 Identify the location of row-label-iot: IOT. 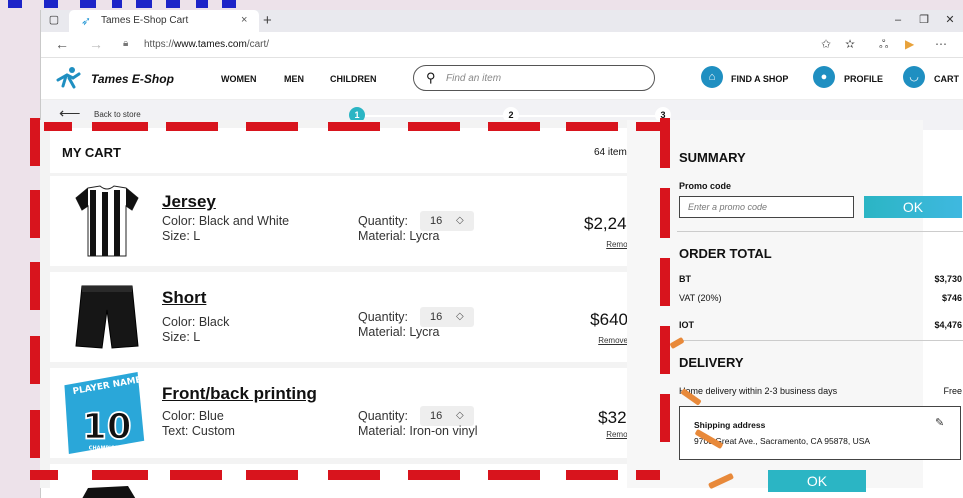
(686, 325).